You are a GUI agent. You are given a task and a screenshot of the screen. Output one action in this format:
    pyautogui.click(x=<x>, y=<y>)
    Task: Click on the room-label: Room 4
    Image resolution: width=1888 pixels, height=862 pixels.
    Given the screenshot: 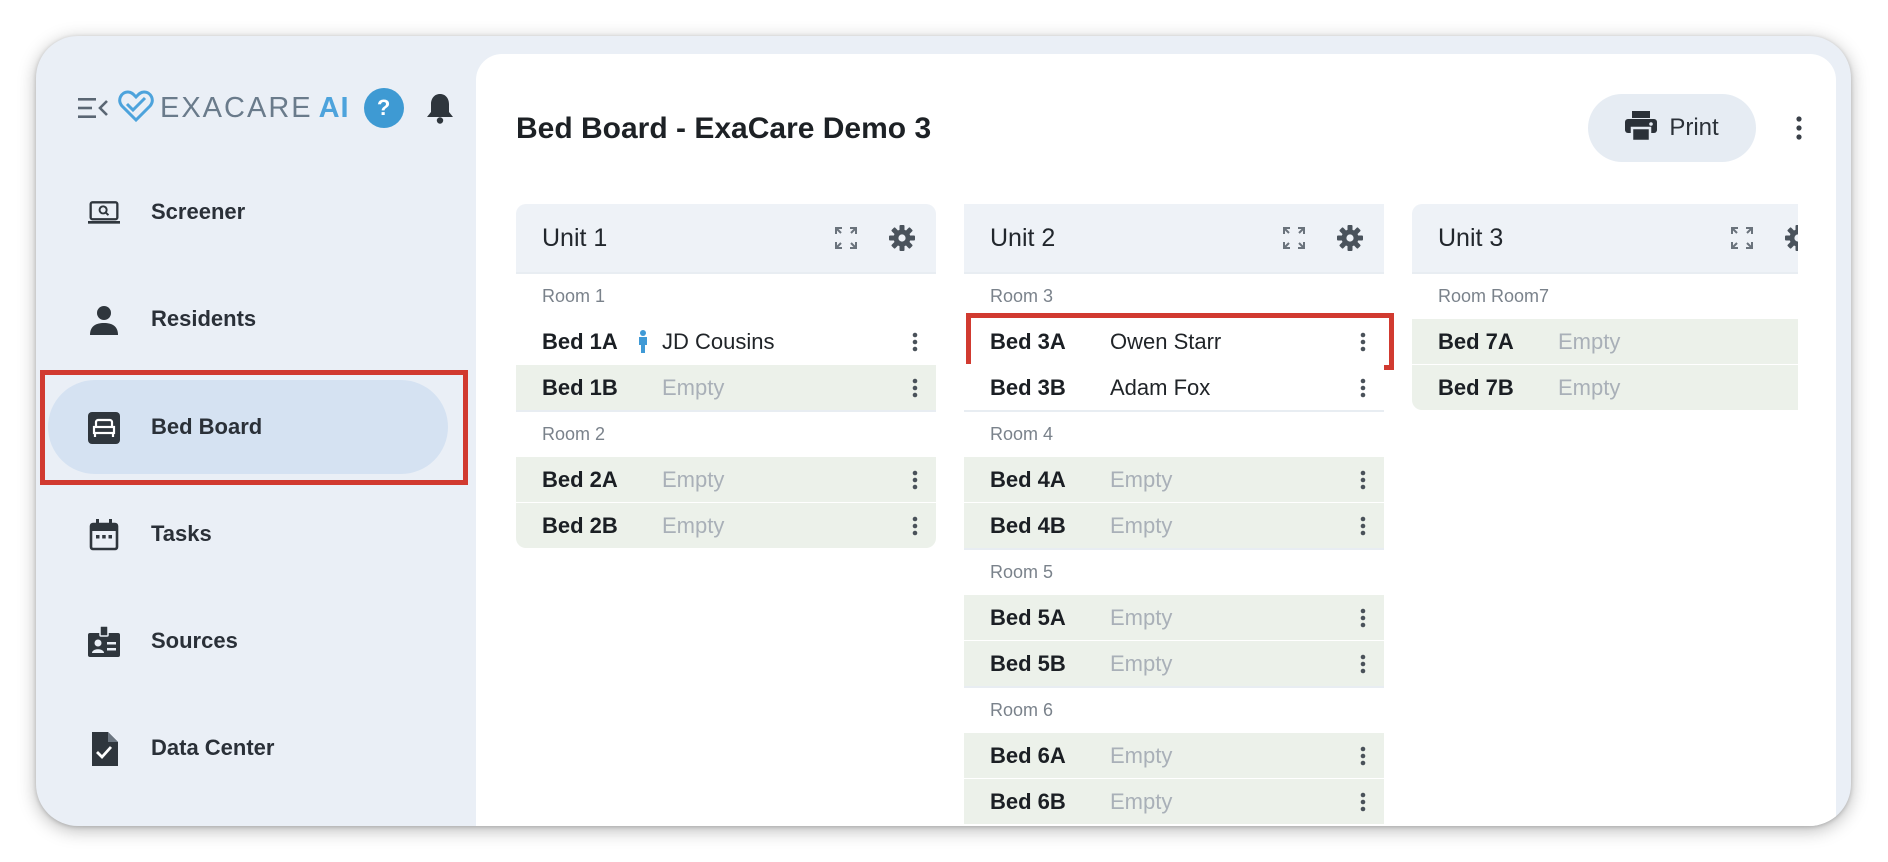 What is the action you would take?
    pyautogui.click(x=1174, y=433)
    